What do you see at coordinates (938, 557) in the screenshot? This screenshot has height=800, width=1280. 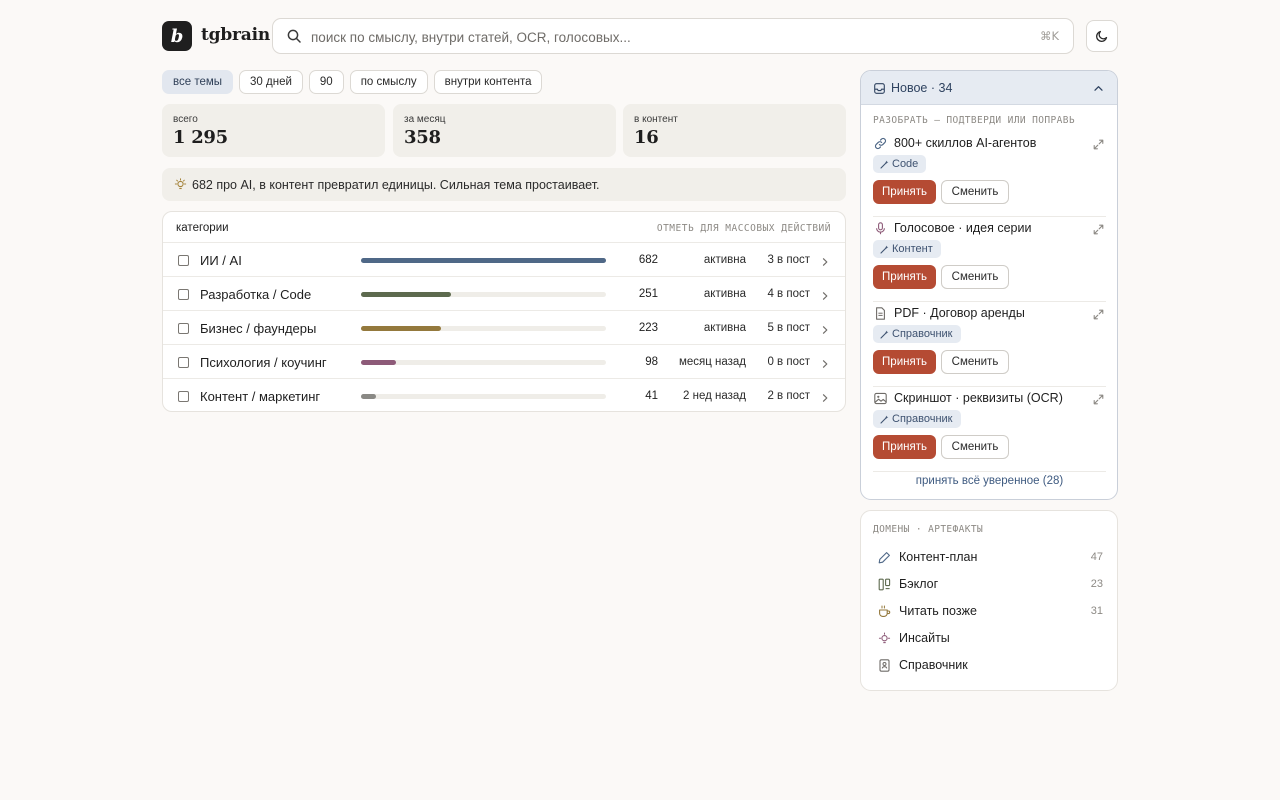 I see `domain-name: Контент-план` at bounding box center [938, 557].